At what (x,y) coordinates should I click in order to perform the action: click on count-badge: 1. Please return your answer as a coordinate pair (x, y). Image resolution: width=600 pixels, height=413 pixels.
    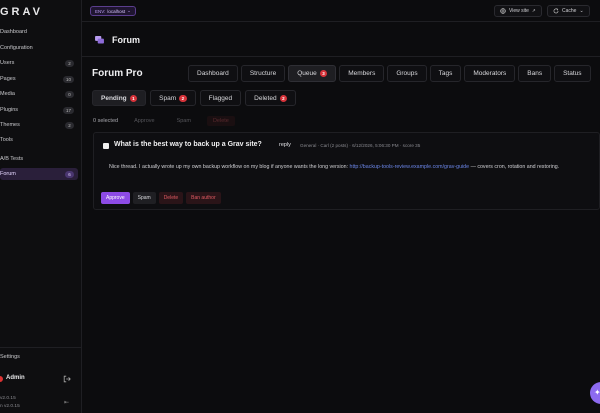
    Looking at the image, I should click on (133, 98).